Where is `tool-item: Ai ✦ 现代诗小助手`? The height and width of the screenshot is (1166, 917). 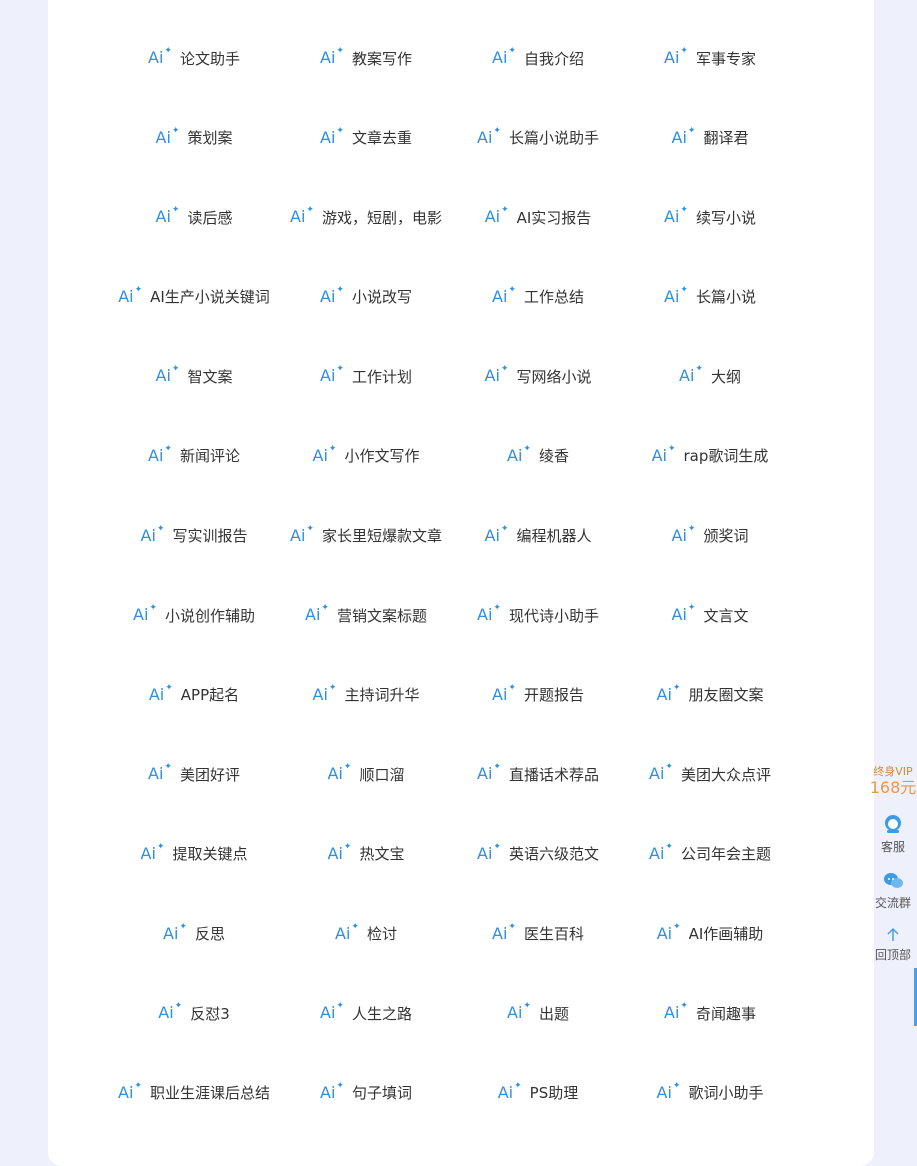
tool-item: Ai ✦ 现代诗小助手 is located at coordinates (538, 615).